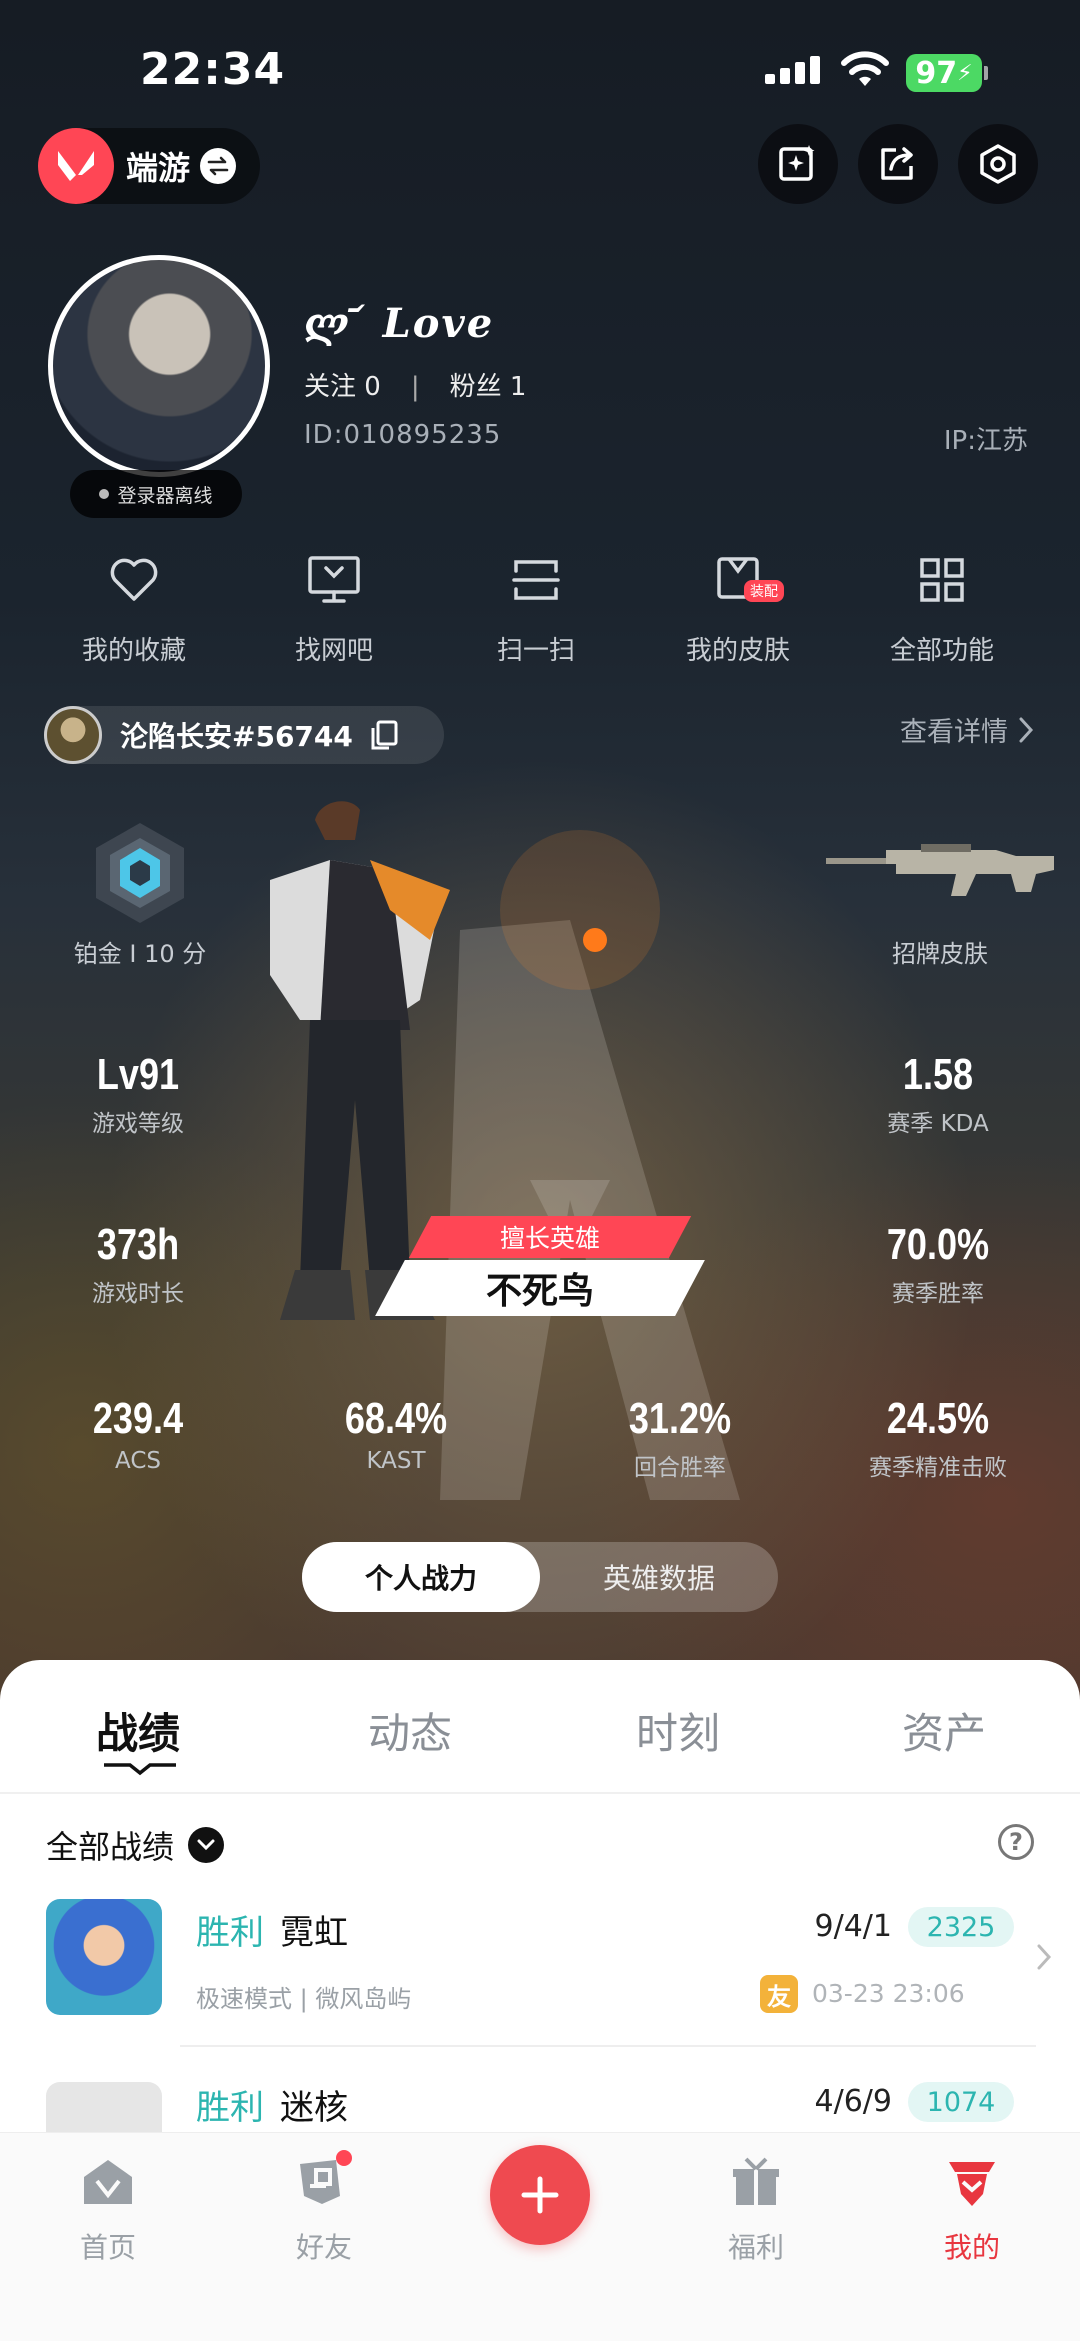  What do you see at coordinates (108, 2208) in the screenshot?
I see `nav-home: 首页` at bounding box center [108, 2208].